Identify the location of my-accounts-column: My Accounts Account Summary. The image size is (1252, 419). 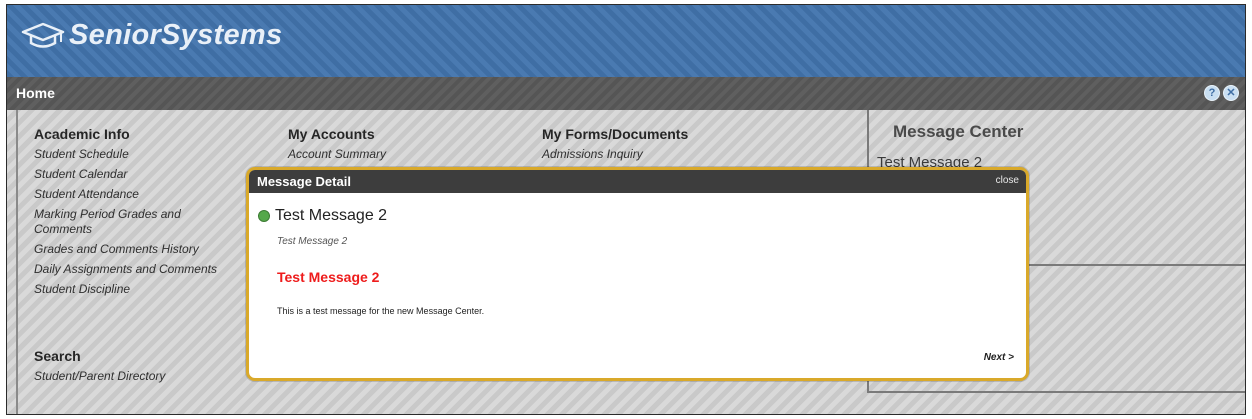
(337, 145).